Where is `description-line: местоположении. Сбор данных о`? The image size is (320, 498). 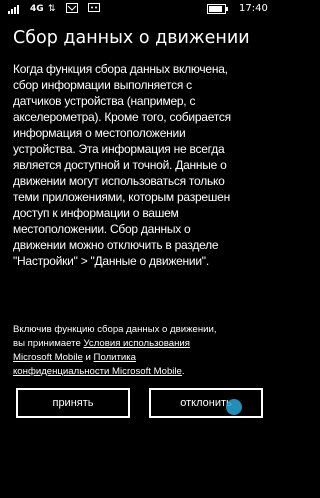 description-line: местоположении. Сбор данных о is located at coordinates (102, 229).